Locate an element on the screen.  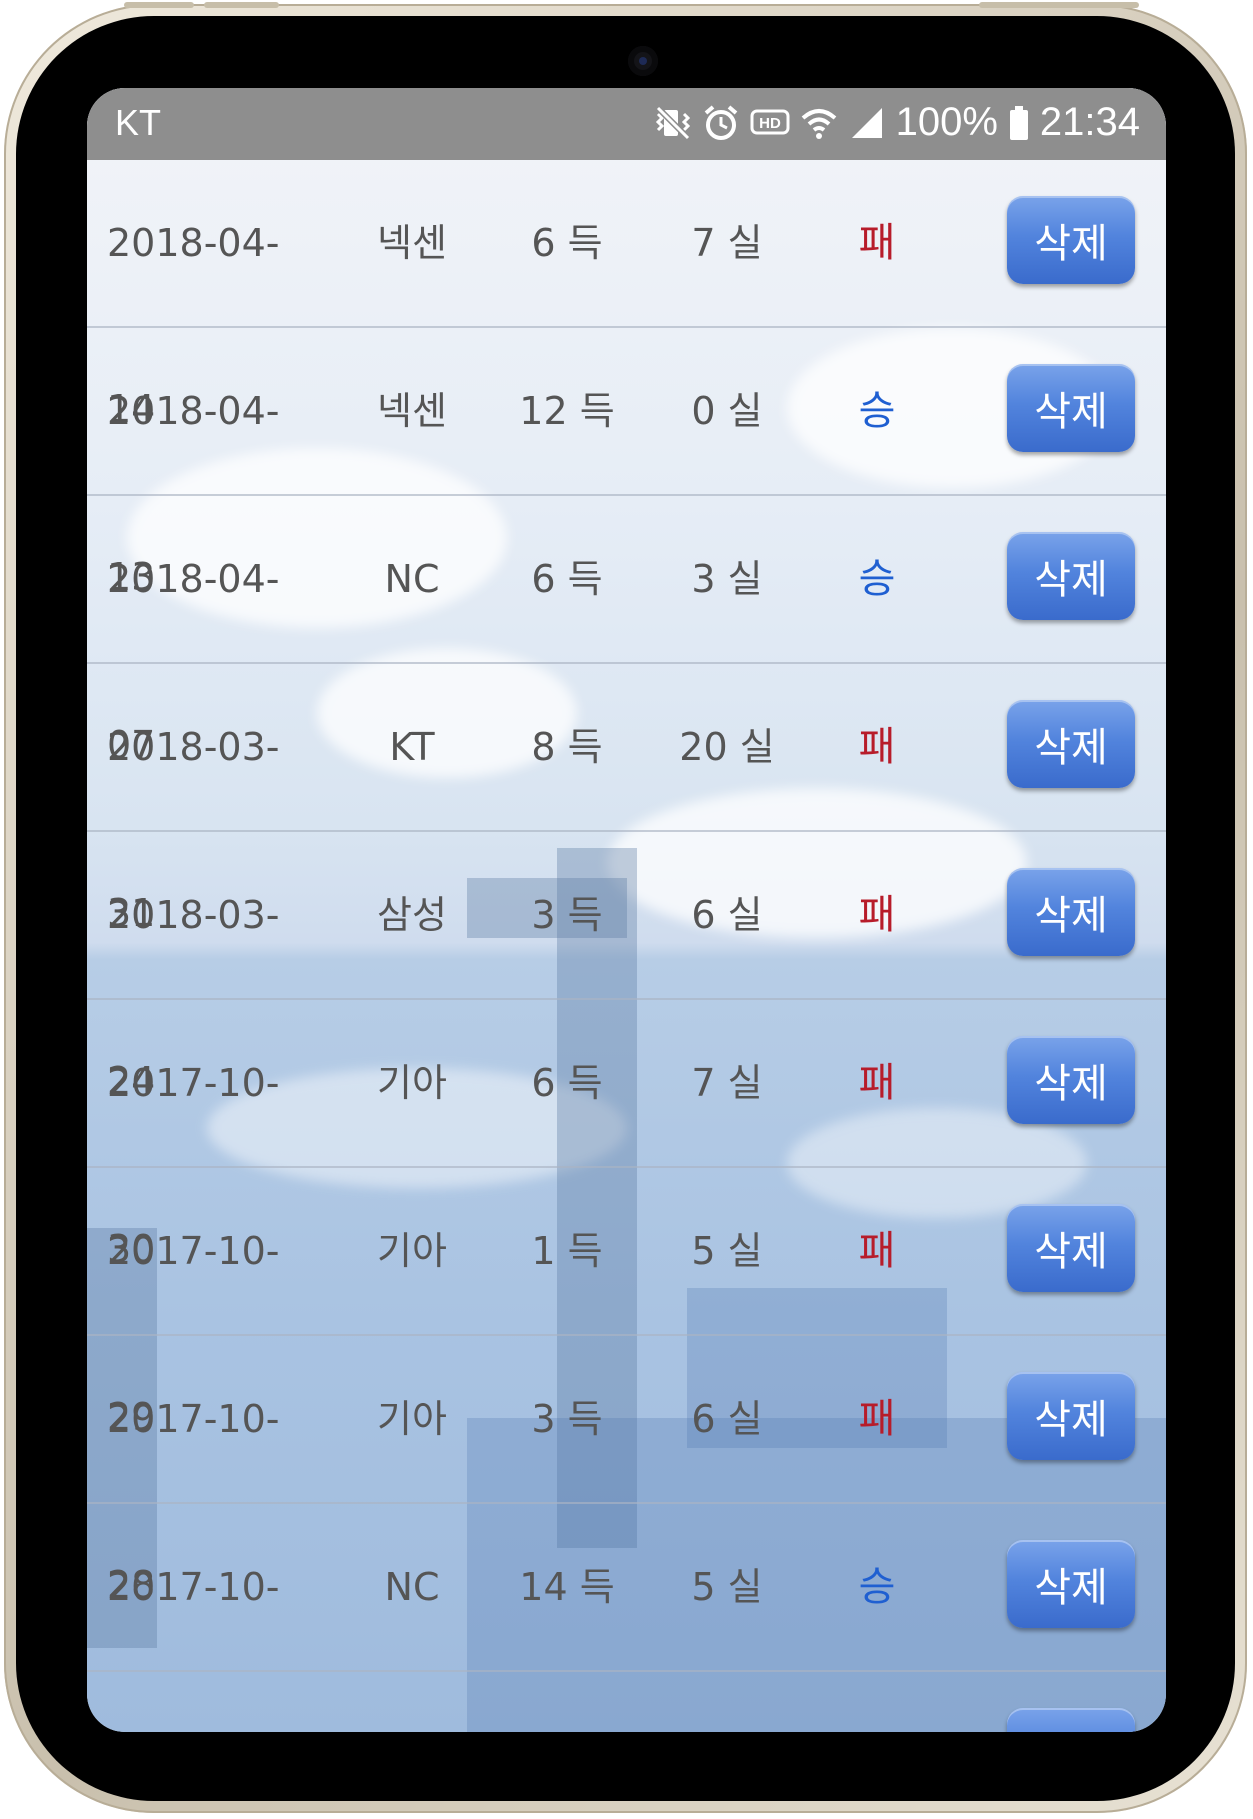
list-item: 2017-10-30 기아 6 득 7 실 패 삭제 is located at coordinates (626, 1135).